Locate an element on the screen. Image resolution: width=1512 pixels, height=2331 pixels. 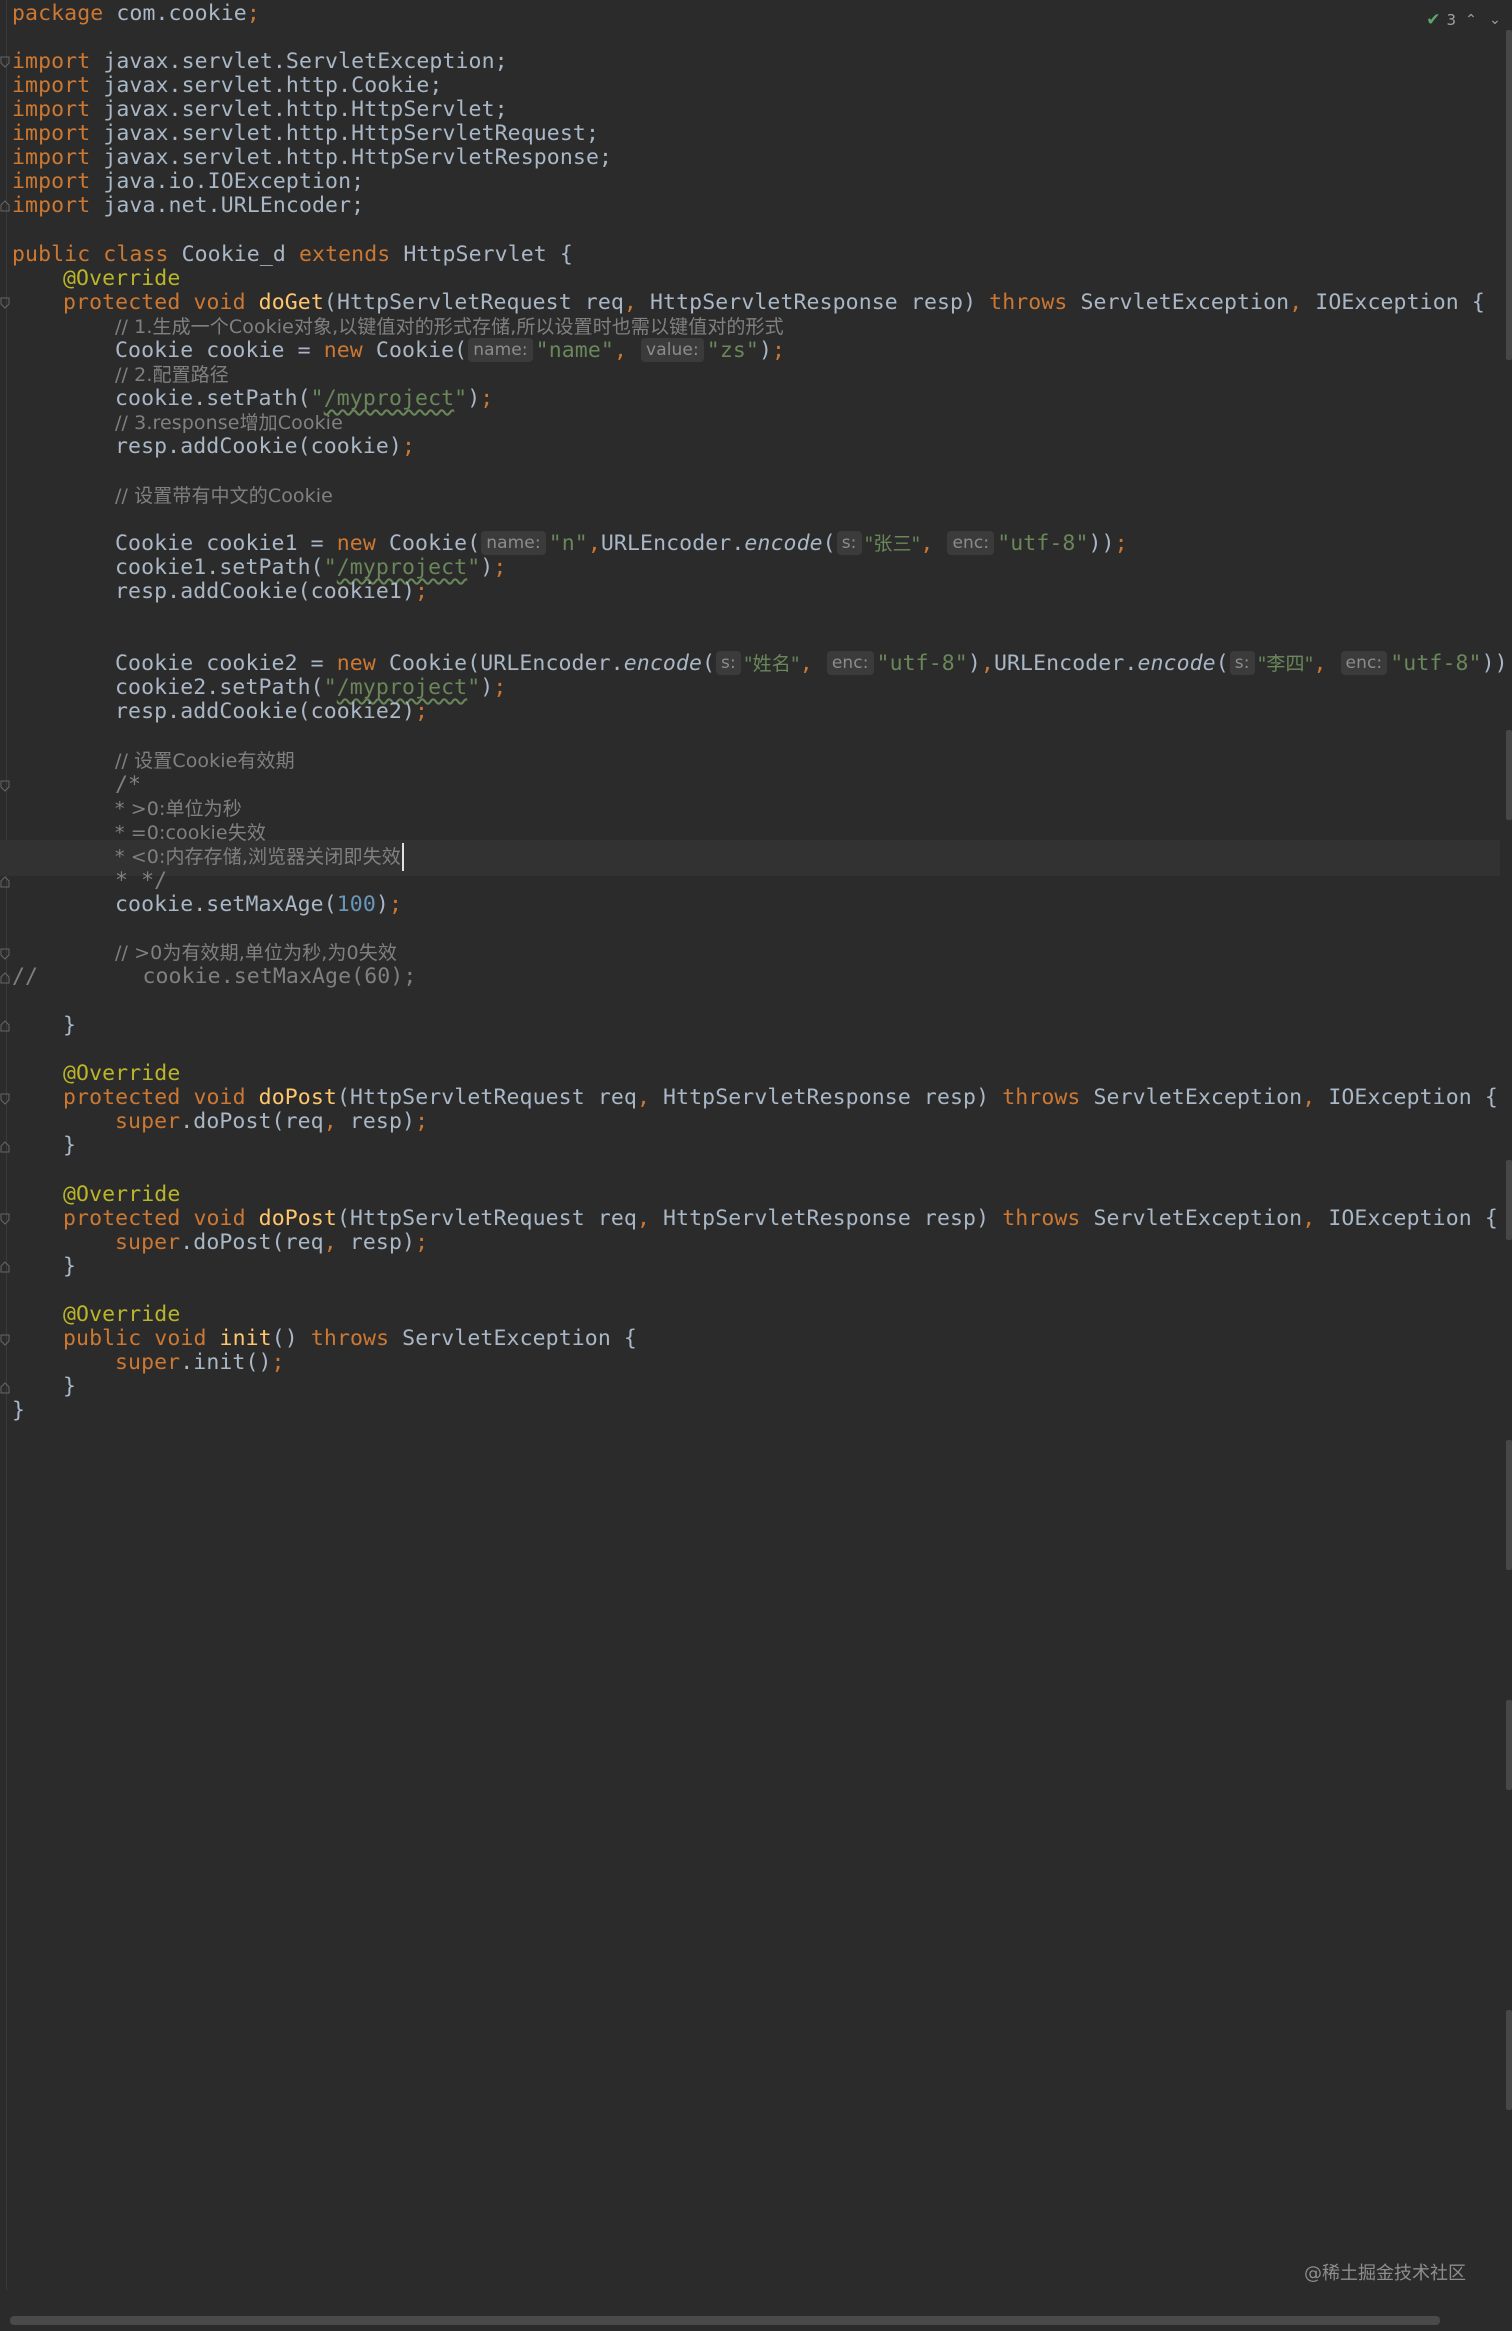
chevron-down-icon: ⌄ is located at coordinates (1495, 20).